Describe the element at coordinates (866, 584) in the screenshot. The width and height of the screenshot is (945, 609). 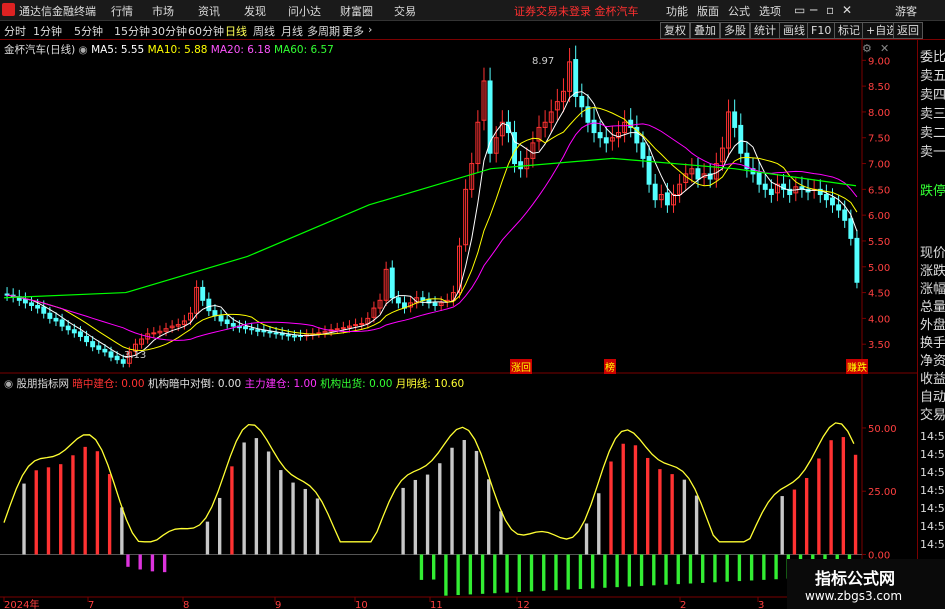
I see `watermark: 指标公式网 www.zbgs3.com` at that location.